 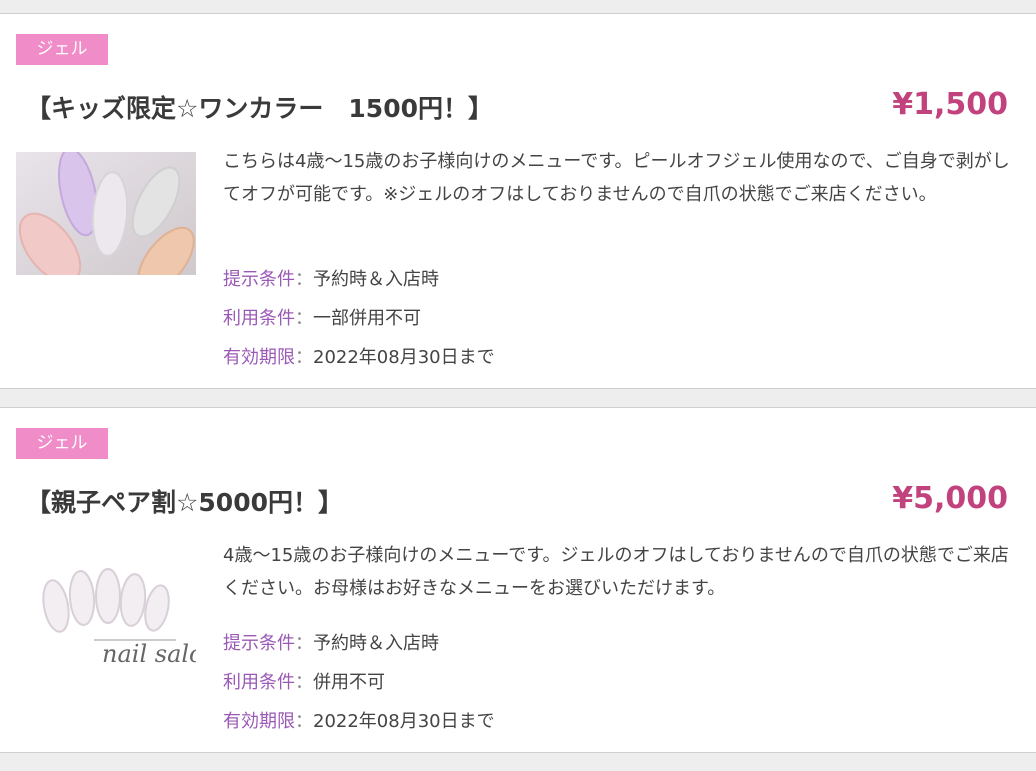 I want to click on condition-usage: 利用条件：一部併用不可, so click(x=322, y=317).